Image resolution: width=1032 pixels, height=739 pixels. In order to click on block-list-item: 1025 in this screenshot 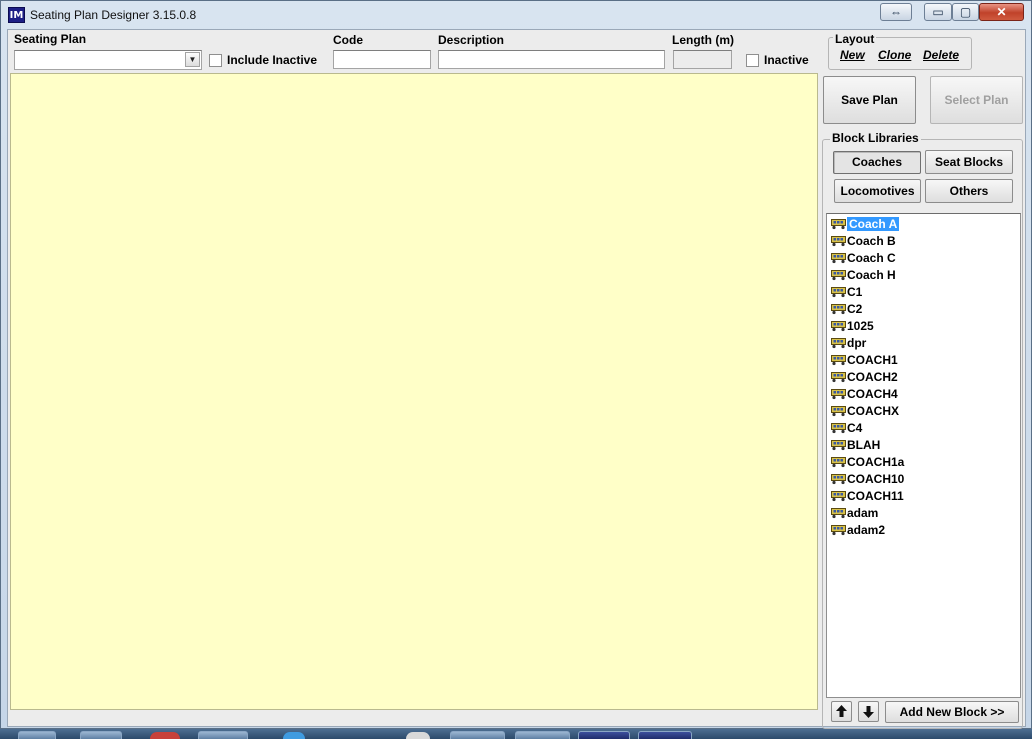, I will do `click(924, 326)`.